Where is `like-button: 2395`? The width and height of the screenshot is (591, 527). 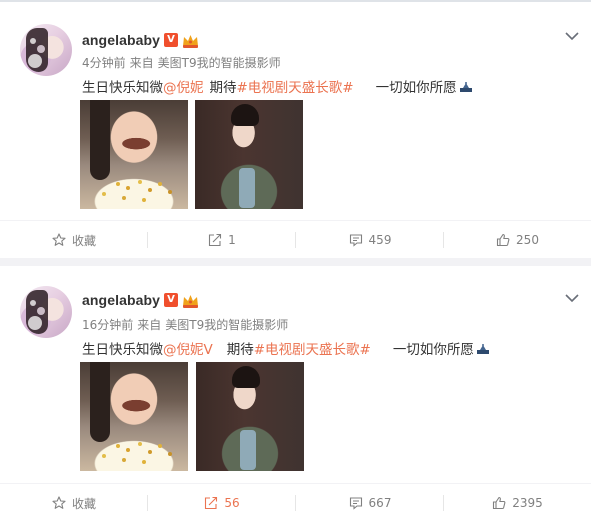 like-button: 2395 is located at coordinates (517, 503).